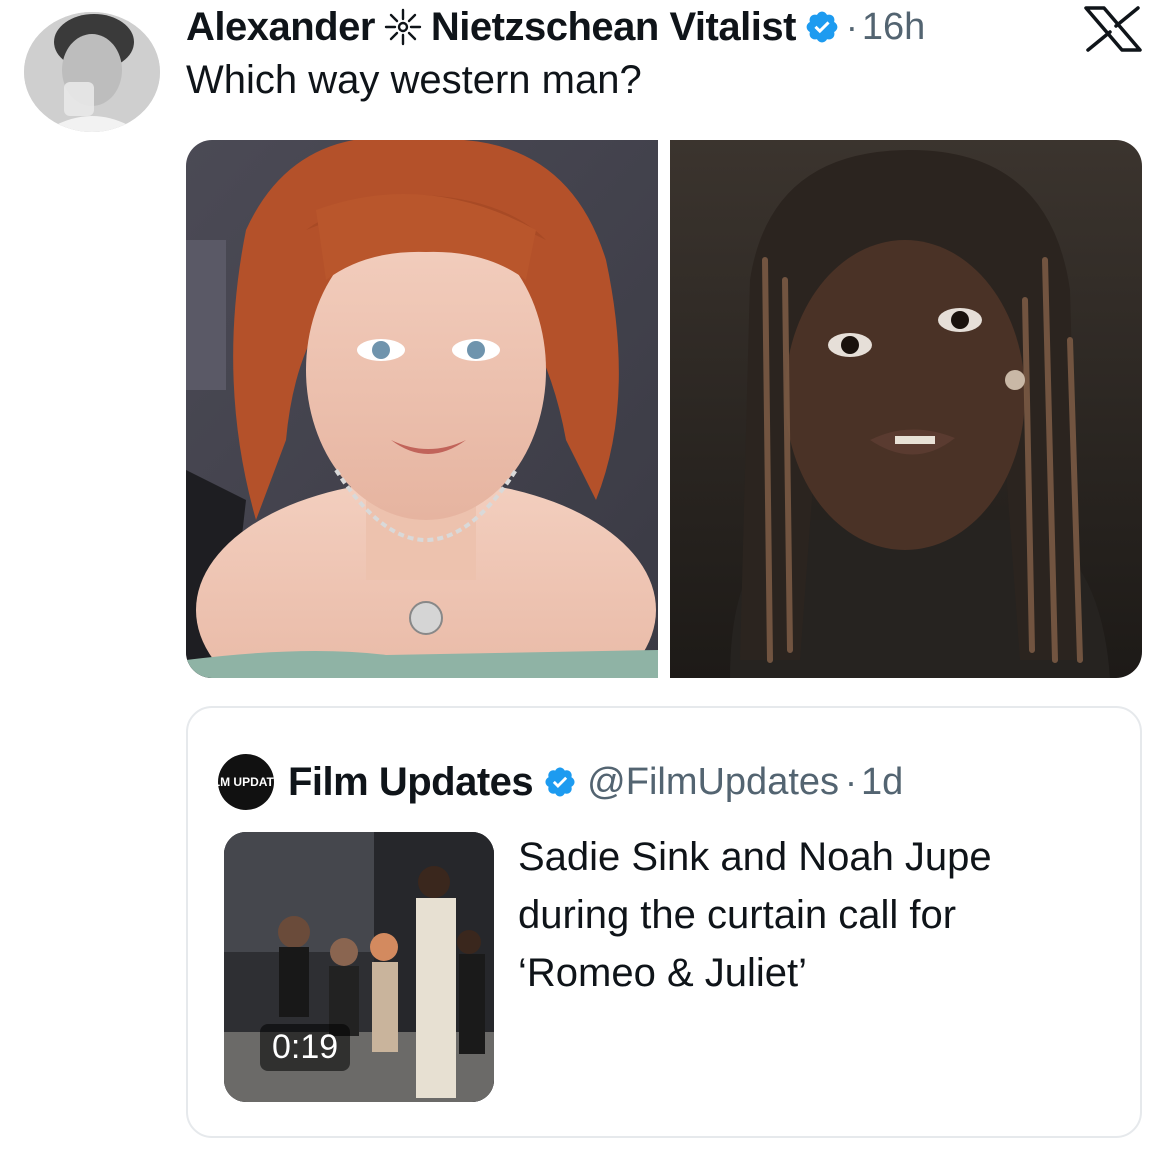 This screenshot has height=1156, width=1170. I want to click on quoted-author-name: Film Updates, so click(411, 782).